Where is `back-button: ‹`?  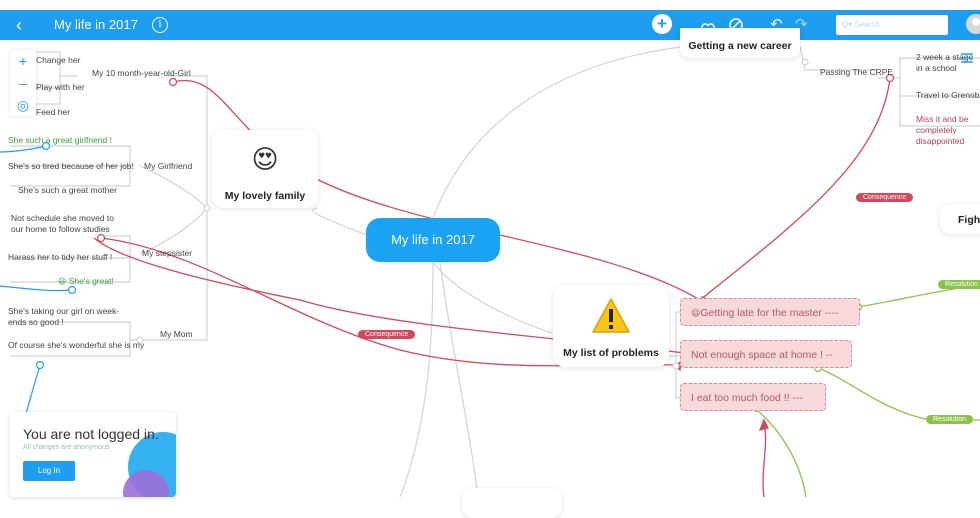
back-button: ‹ is located at coordinates (19, 25).